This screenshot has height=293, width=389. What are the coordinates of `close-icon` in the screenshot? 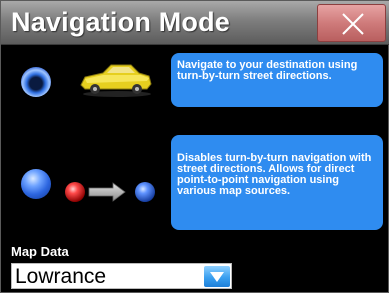 It's located at (353, 24).